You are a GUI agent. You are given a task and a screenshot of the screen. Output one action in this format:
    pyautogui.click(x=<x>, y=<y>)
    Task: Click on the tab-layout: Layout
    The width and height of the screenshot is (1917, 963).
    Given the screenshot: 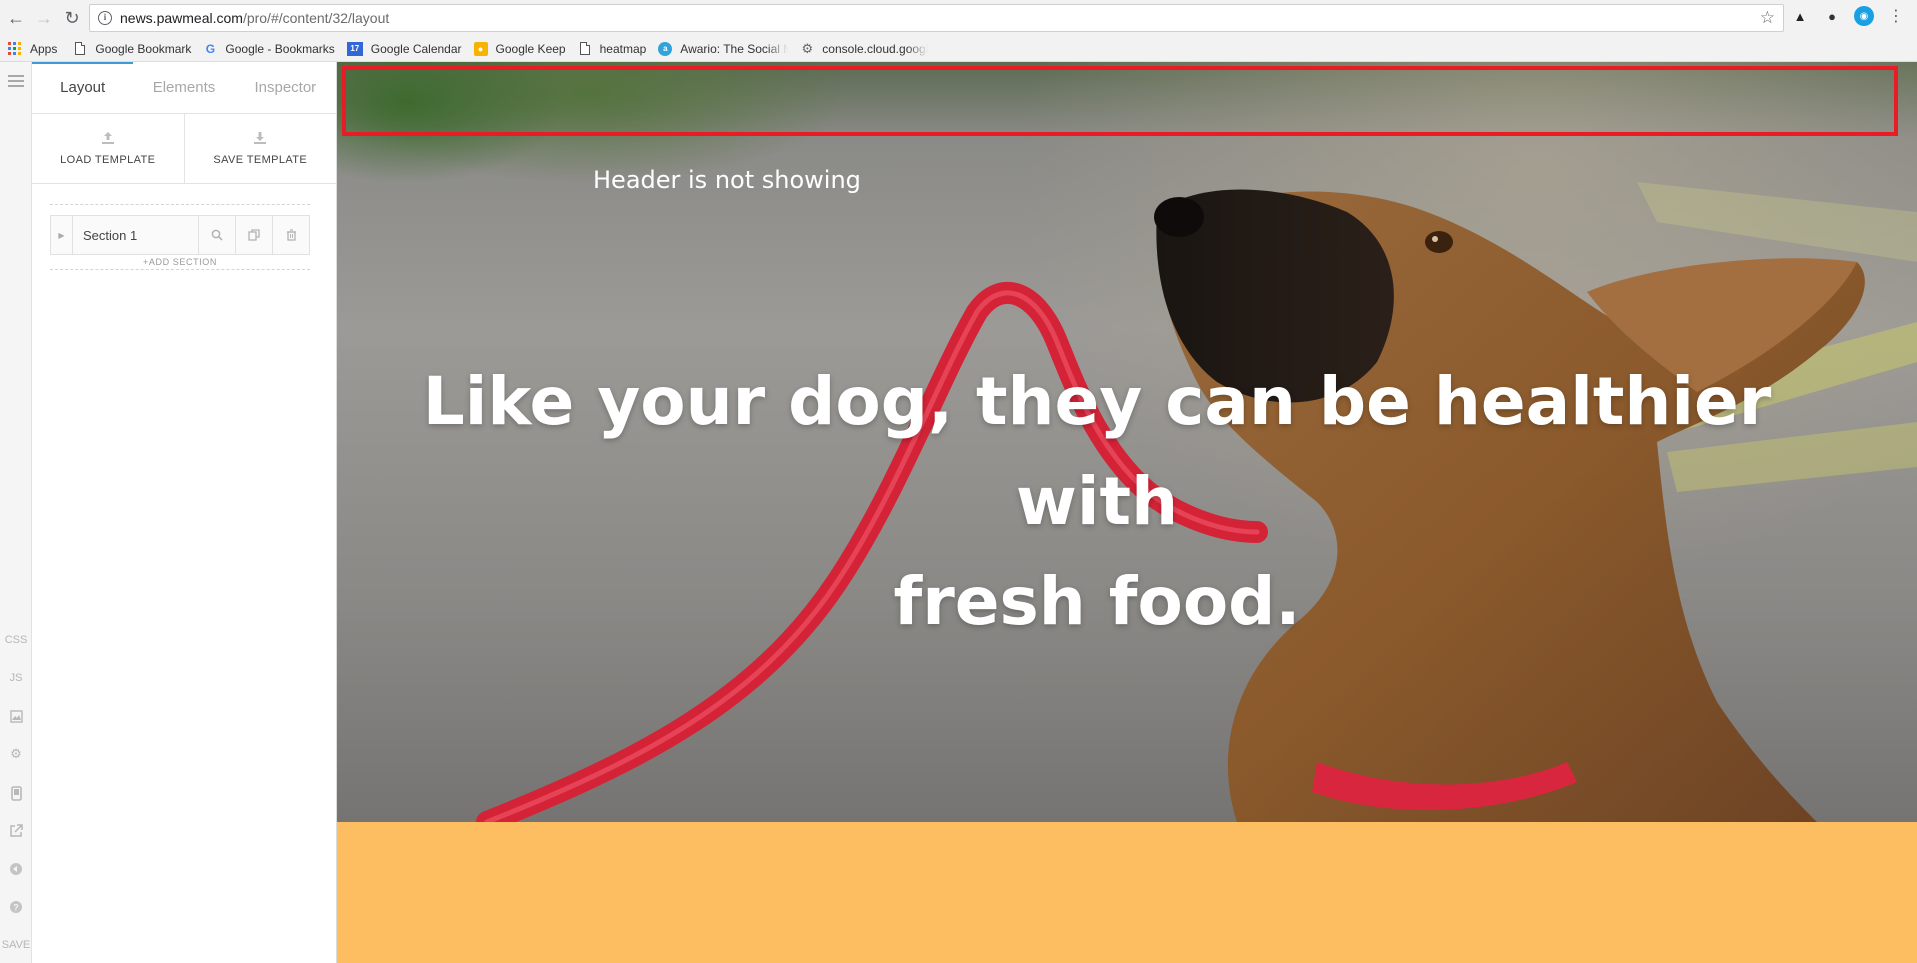 What is the action you would take?
    pyautogui.click(x=83, y=87)
    